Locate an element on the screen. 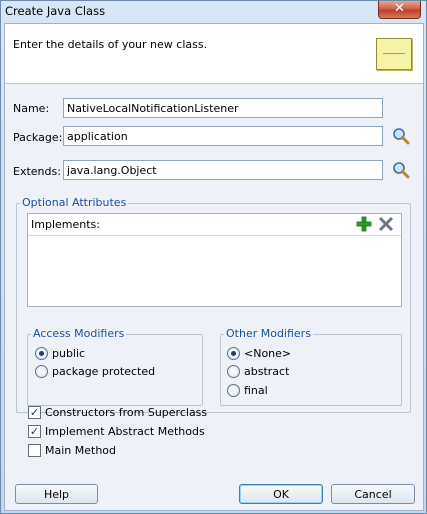 Image resolution: width=427 pixels, height=514 pixels. radio-none: <None> is located at coordinates (259, 353).